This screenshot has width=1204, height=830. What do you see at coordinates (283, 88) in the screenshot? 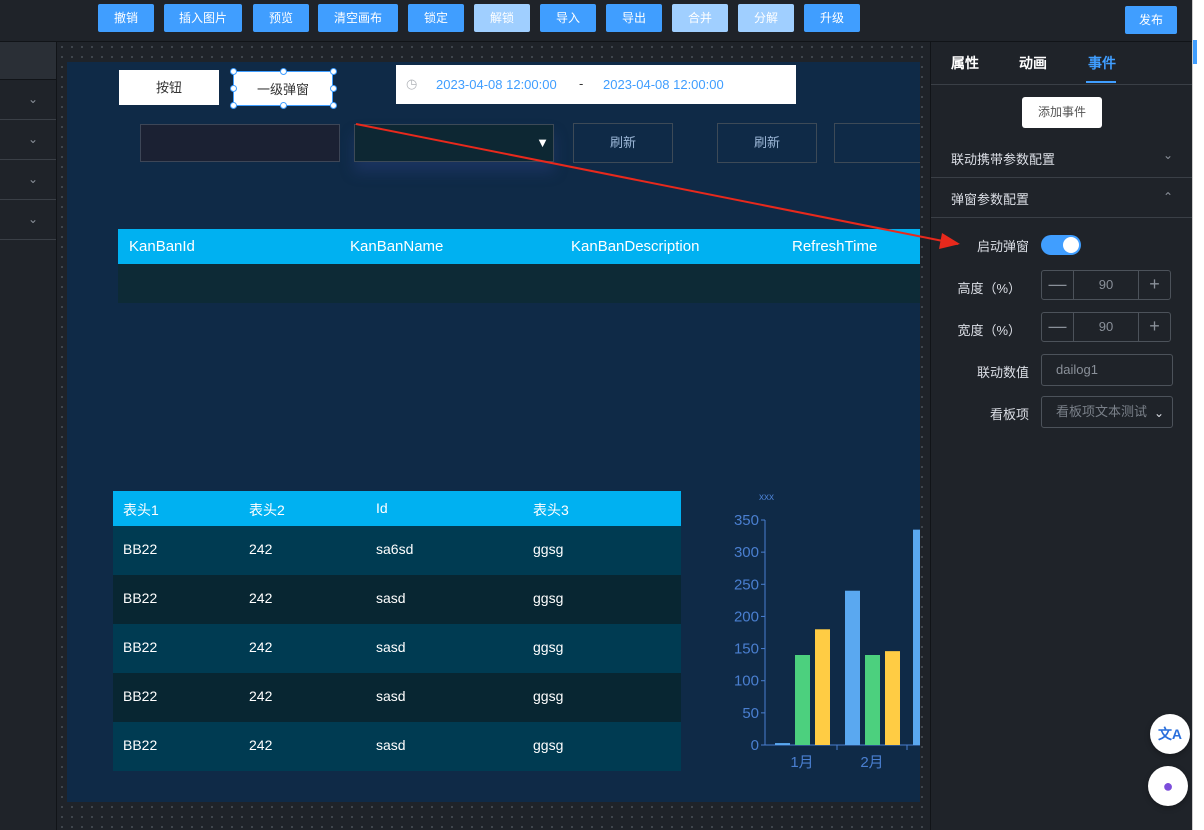
I see `canvas-dialog-component: 一级弹窗` at bounding box center [283, 88].